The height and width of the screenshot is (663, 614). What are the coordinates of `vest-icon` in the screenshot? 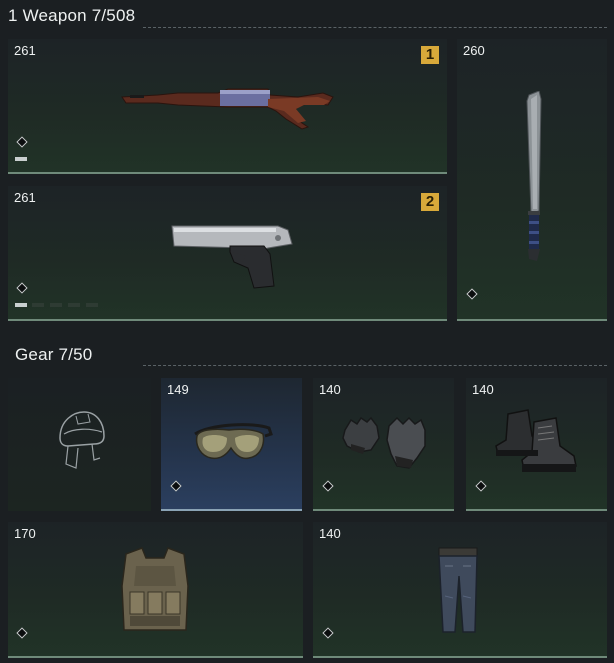 It's located at (155, 589).